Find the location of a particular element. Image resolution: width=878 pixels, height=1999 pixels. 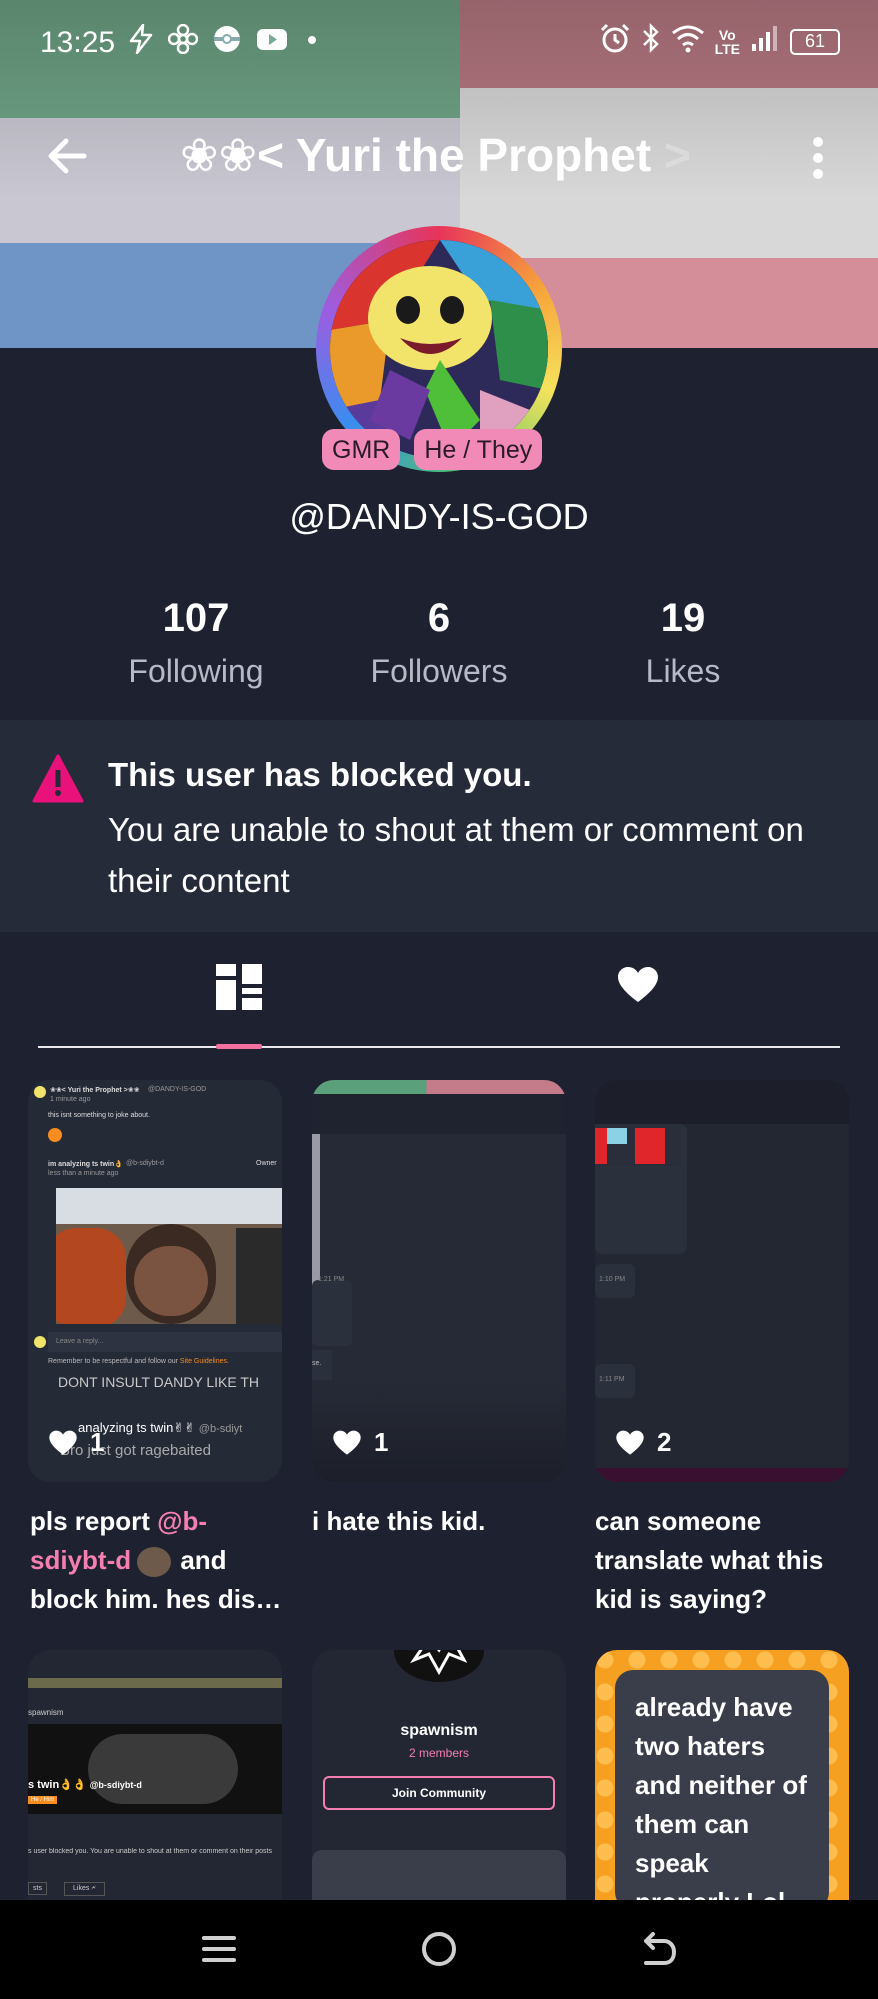

thumb-4-handle: @b-sdiybt-d is located at coordinates (115, 1785).